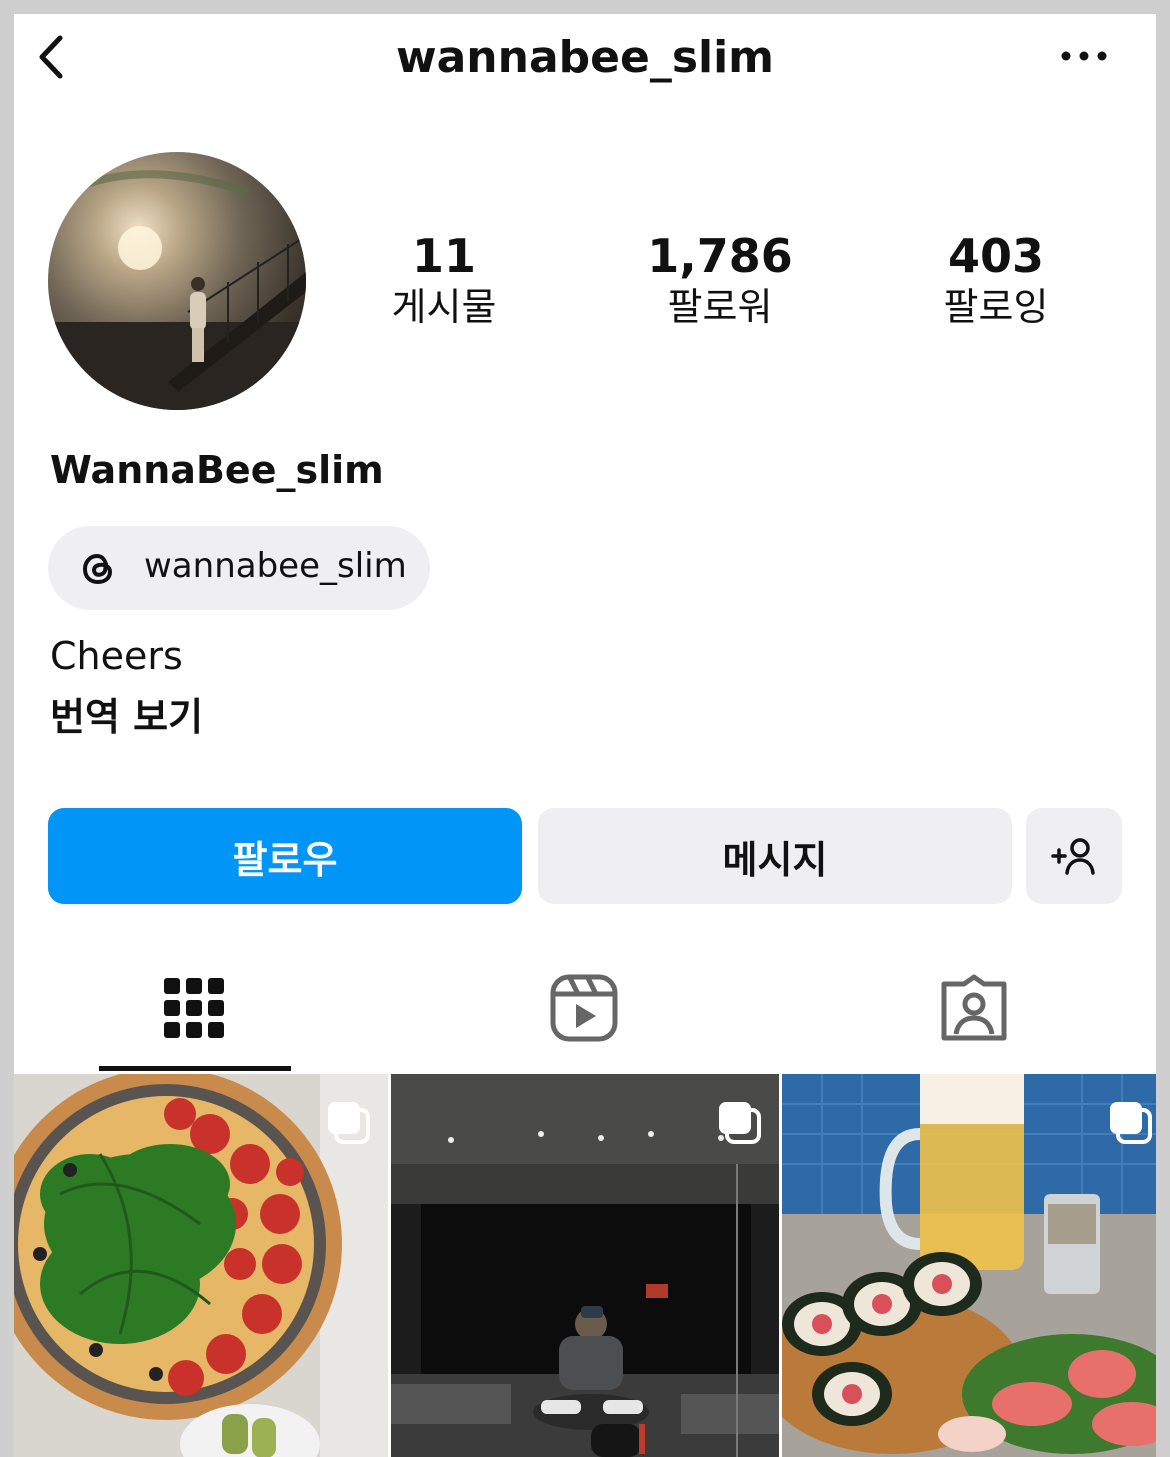 This screenshot has height=1457, width=1170. What do you see at coordinates (996, 307) in the screenshot?
I see `following-count-label: 팔로잉` at bounding box center [996, 307].